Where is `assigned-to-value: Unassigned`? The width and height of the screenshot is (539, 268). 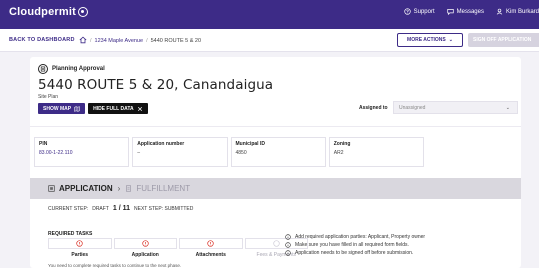
assigned-to-value: Unassigned is located at coordinates (412, 107).